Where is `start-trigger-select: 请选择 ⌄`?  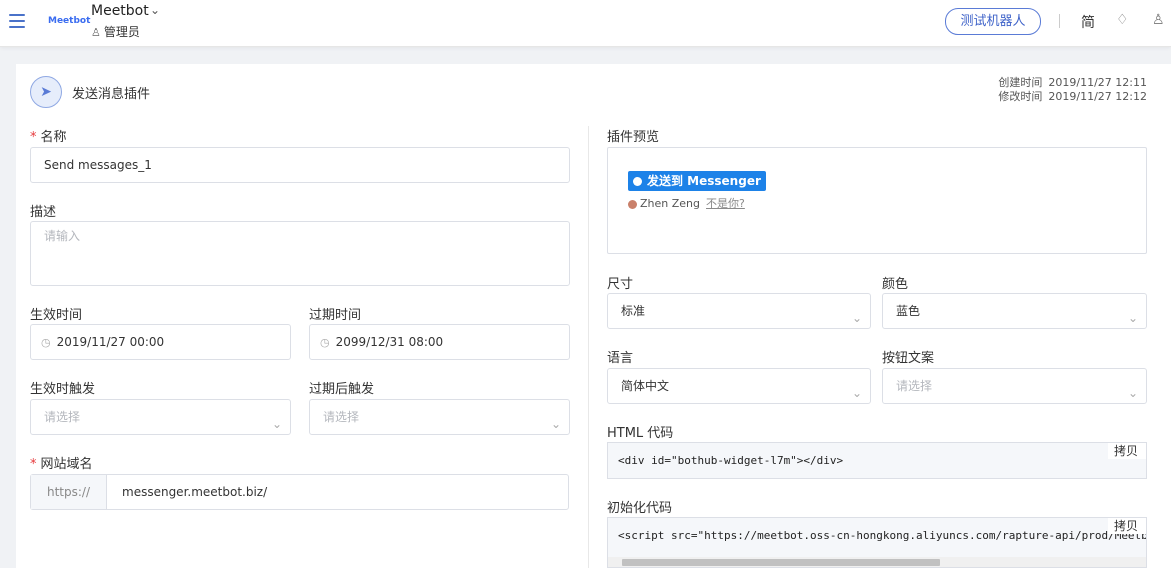
start-trigger-select: 请选择 ⌄ is located at coordinates (160, 417).